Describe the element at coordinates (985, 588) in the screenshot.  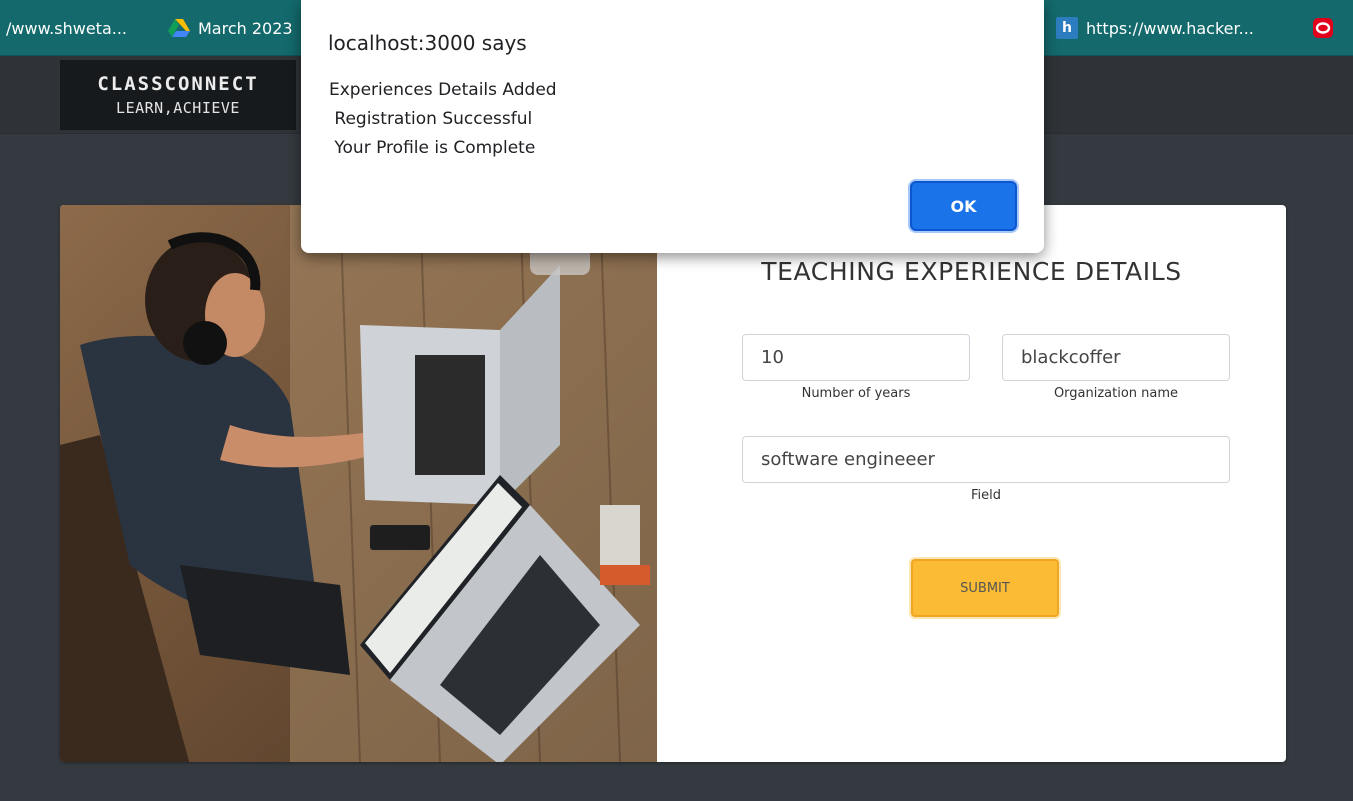
I see `submit-button: SUBMIT` at that location.